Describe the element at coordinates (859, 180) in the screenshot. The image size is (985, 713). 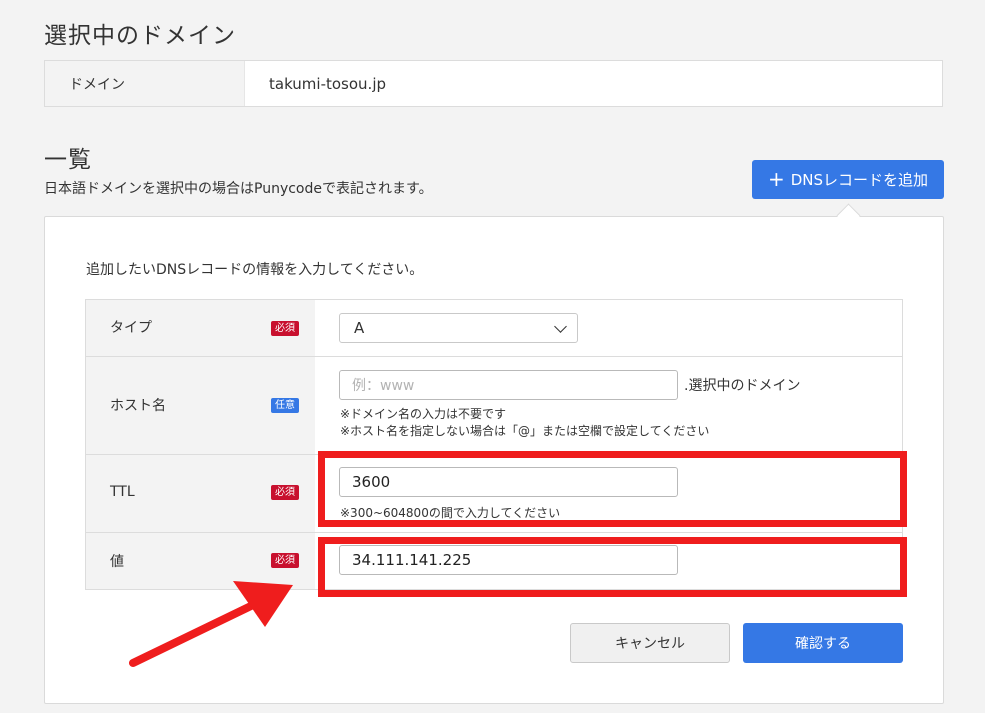
I see `add-dns-record-label: DNSレコードを追加` at that location.